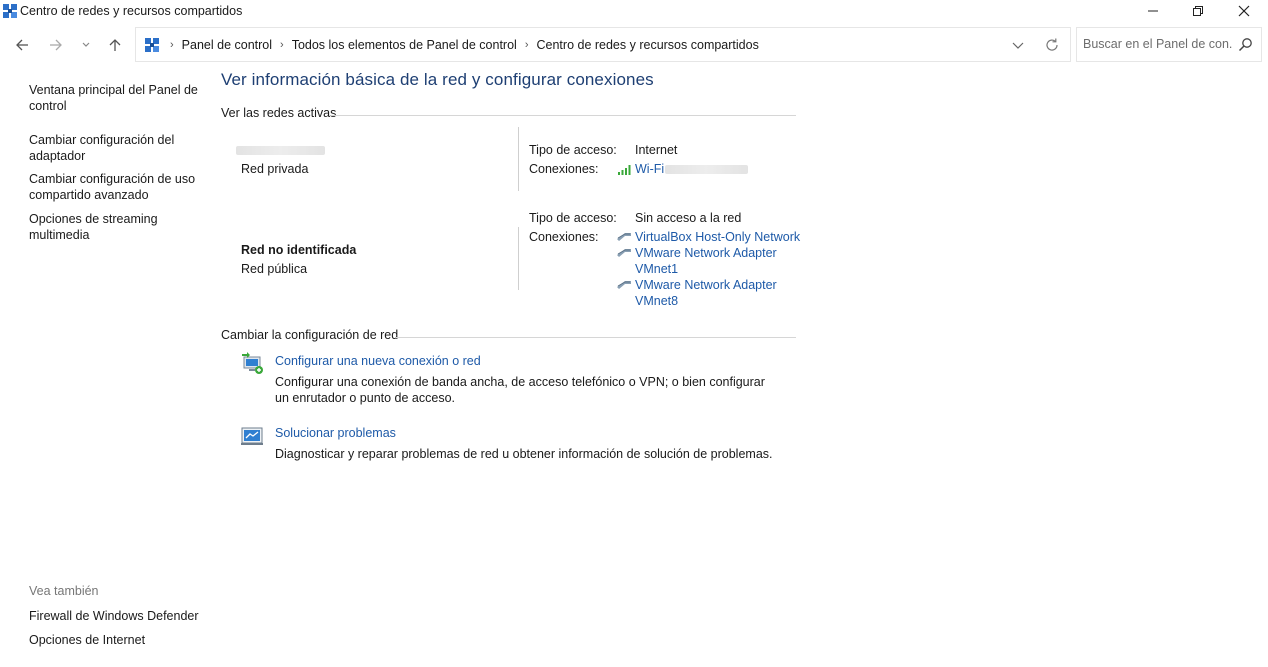  Describe the element at coordinates (656, 301) in the screenshot. I see `vmnet8-connection-link-cont: VMnet8` at that location.